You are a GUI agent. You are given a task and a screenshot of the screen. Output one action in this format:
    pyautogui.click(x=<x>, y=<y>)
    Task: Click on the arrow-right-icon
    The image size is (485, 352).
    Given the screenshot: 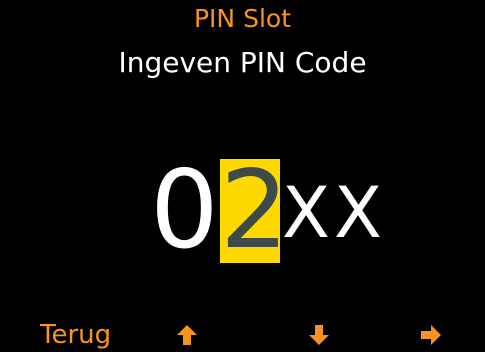 What is the action you would take?
    pyautogui.click(x=431, y=335)
    